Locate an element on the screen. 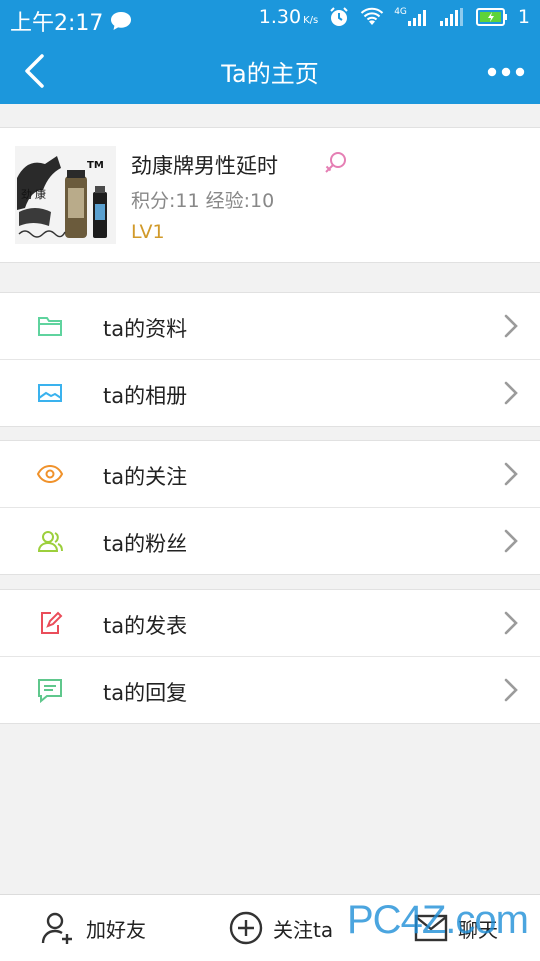  status-right: 1.30 K/s 4G 1 is located at coordinates (394, 17).